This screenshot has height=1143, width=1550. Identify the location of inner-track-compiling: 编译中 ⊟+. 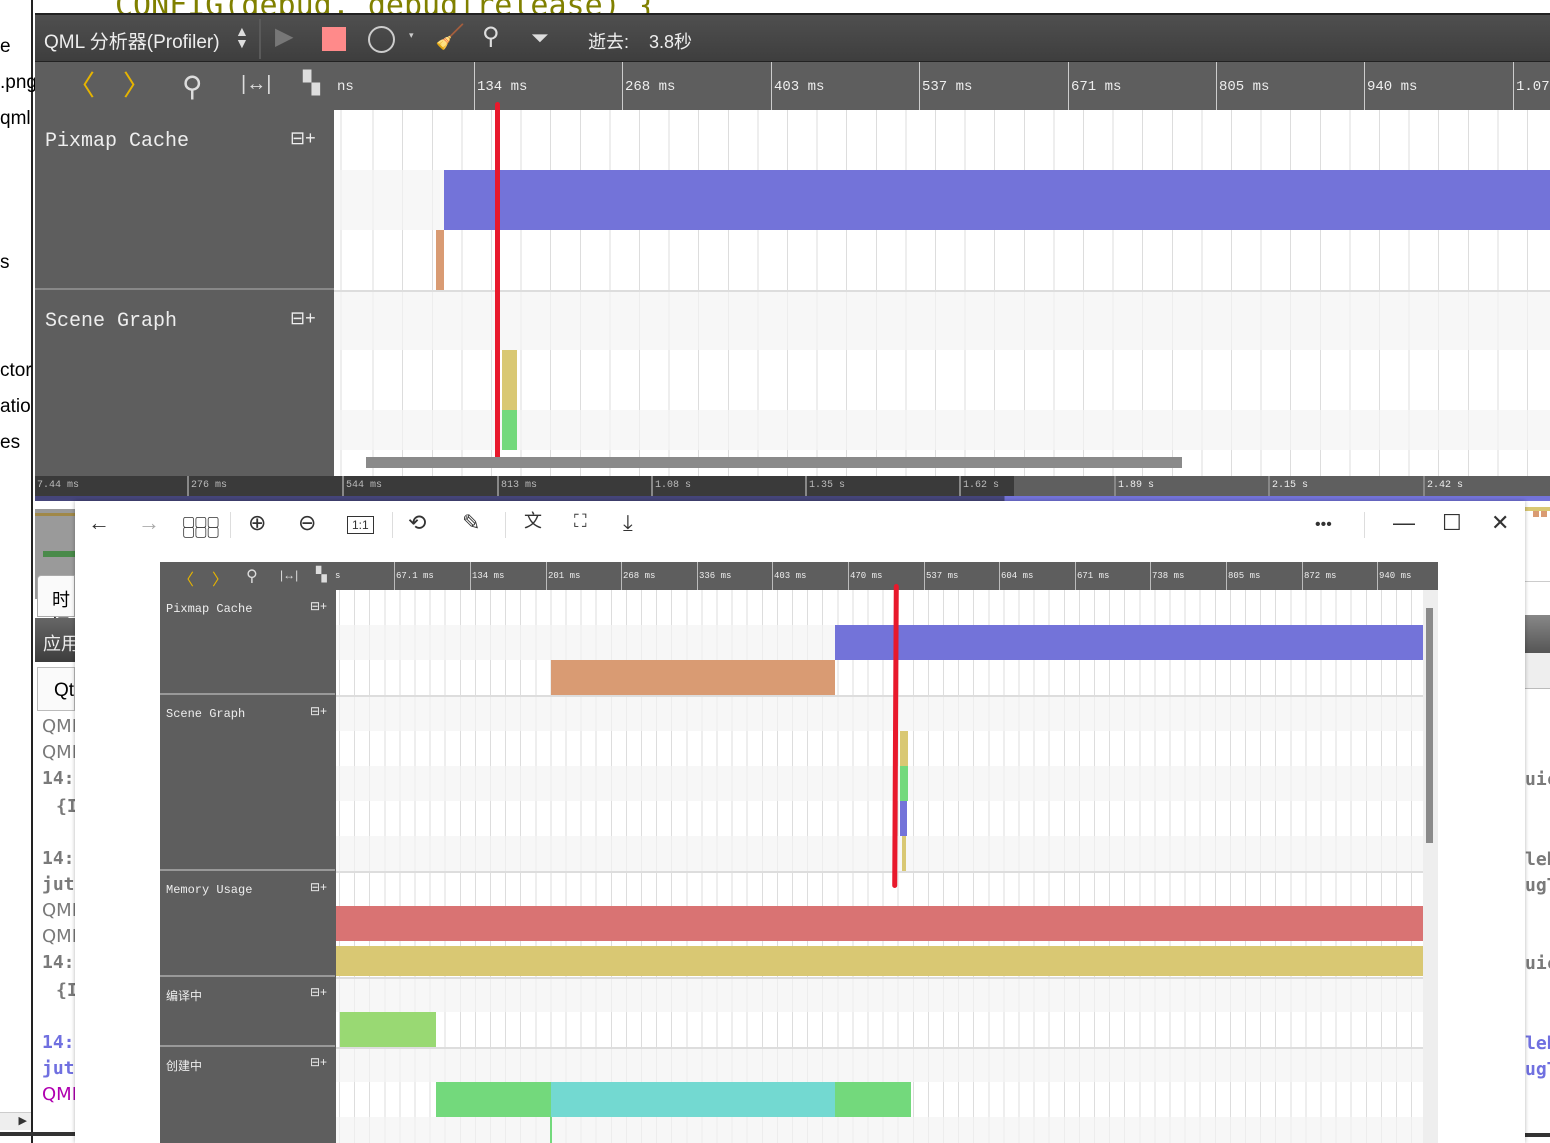
(247, 1012).